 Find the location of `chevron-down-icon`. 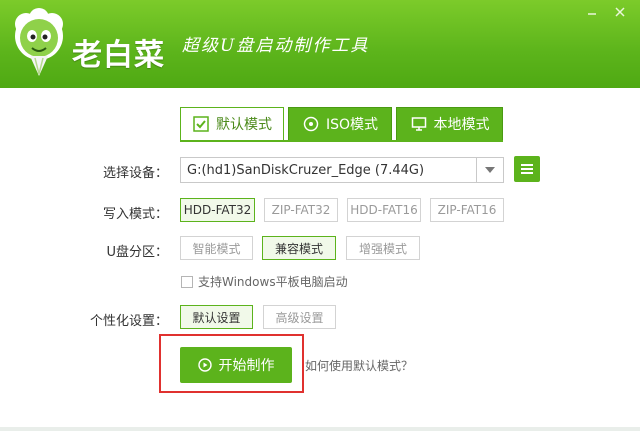

chevron-down-icon is located at coordinates (490, 170).